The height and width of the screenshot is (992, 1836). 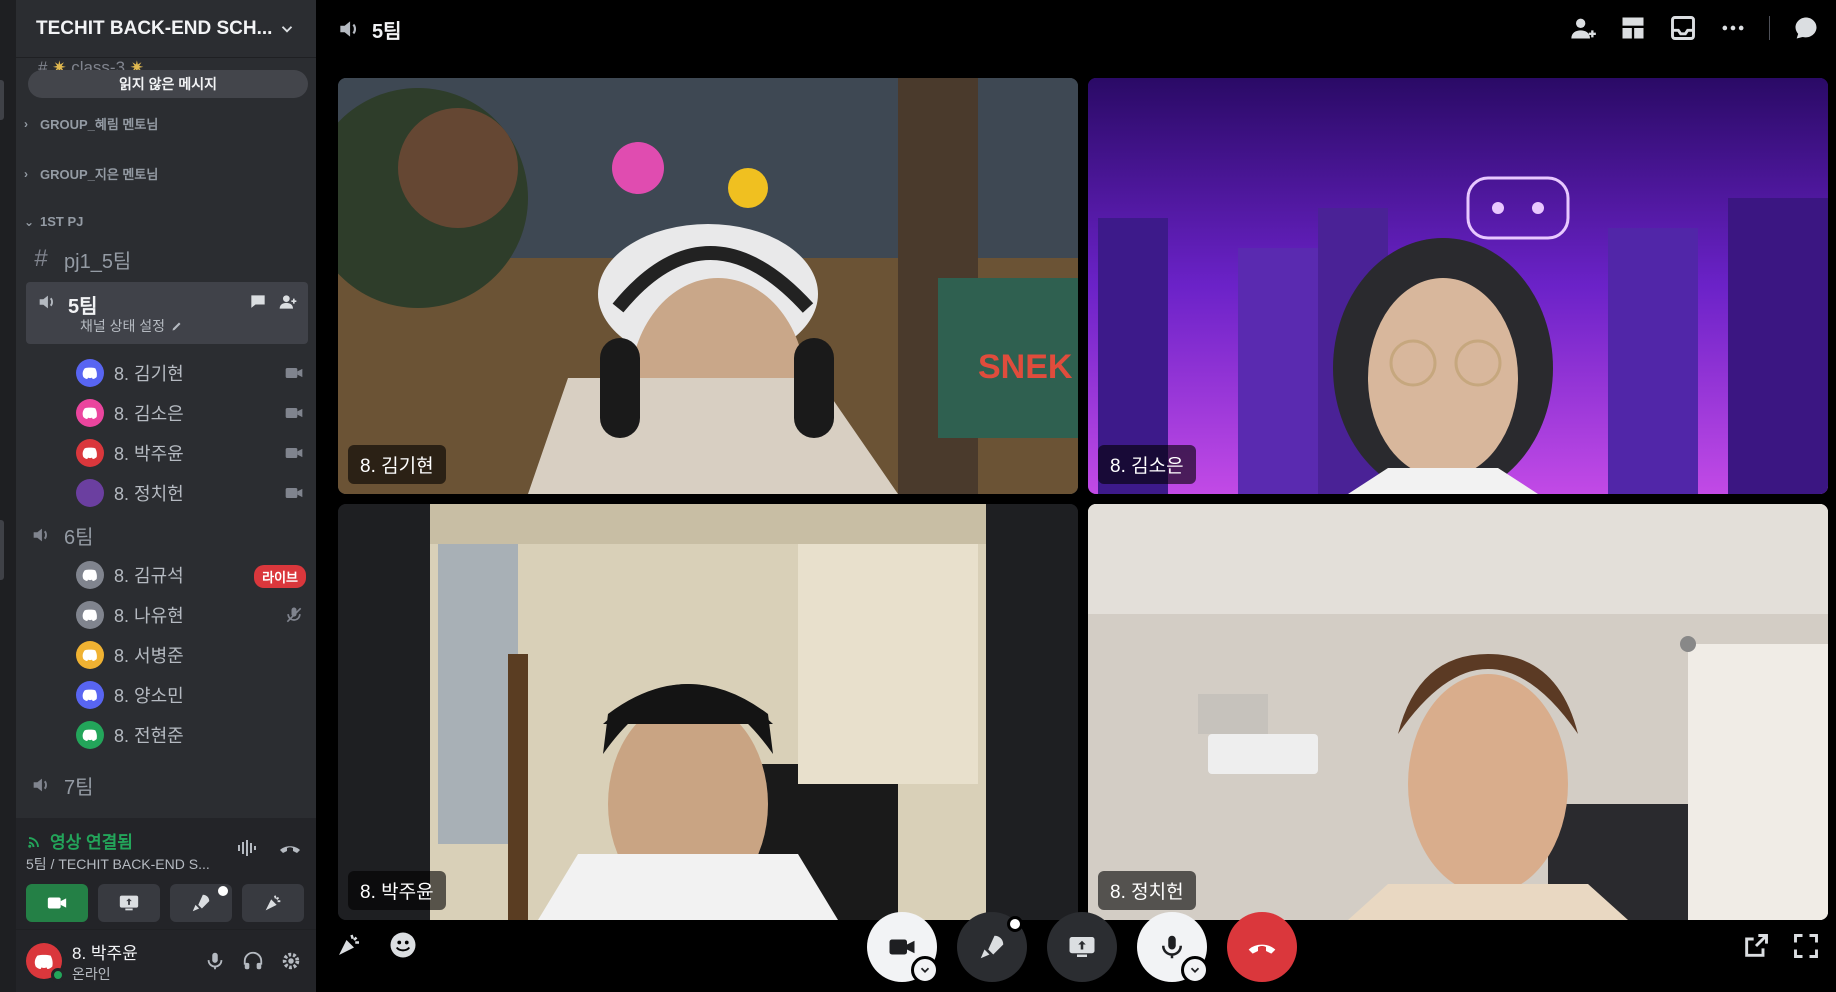 What do you see at coordinates (167, 259) in the screenshot?
I see `text-channel-pj1: # pj1_5팀` at bounding box center [167, 259].